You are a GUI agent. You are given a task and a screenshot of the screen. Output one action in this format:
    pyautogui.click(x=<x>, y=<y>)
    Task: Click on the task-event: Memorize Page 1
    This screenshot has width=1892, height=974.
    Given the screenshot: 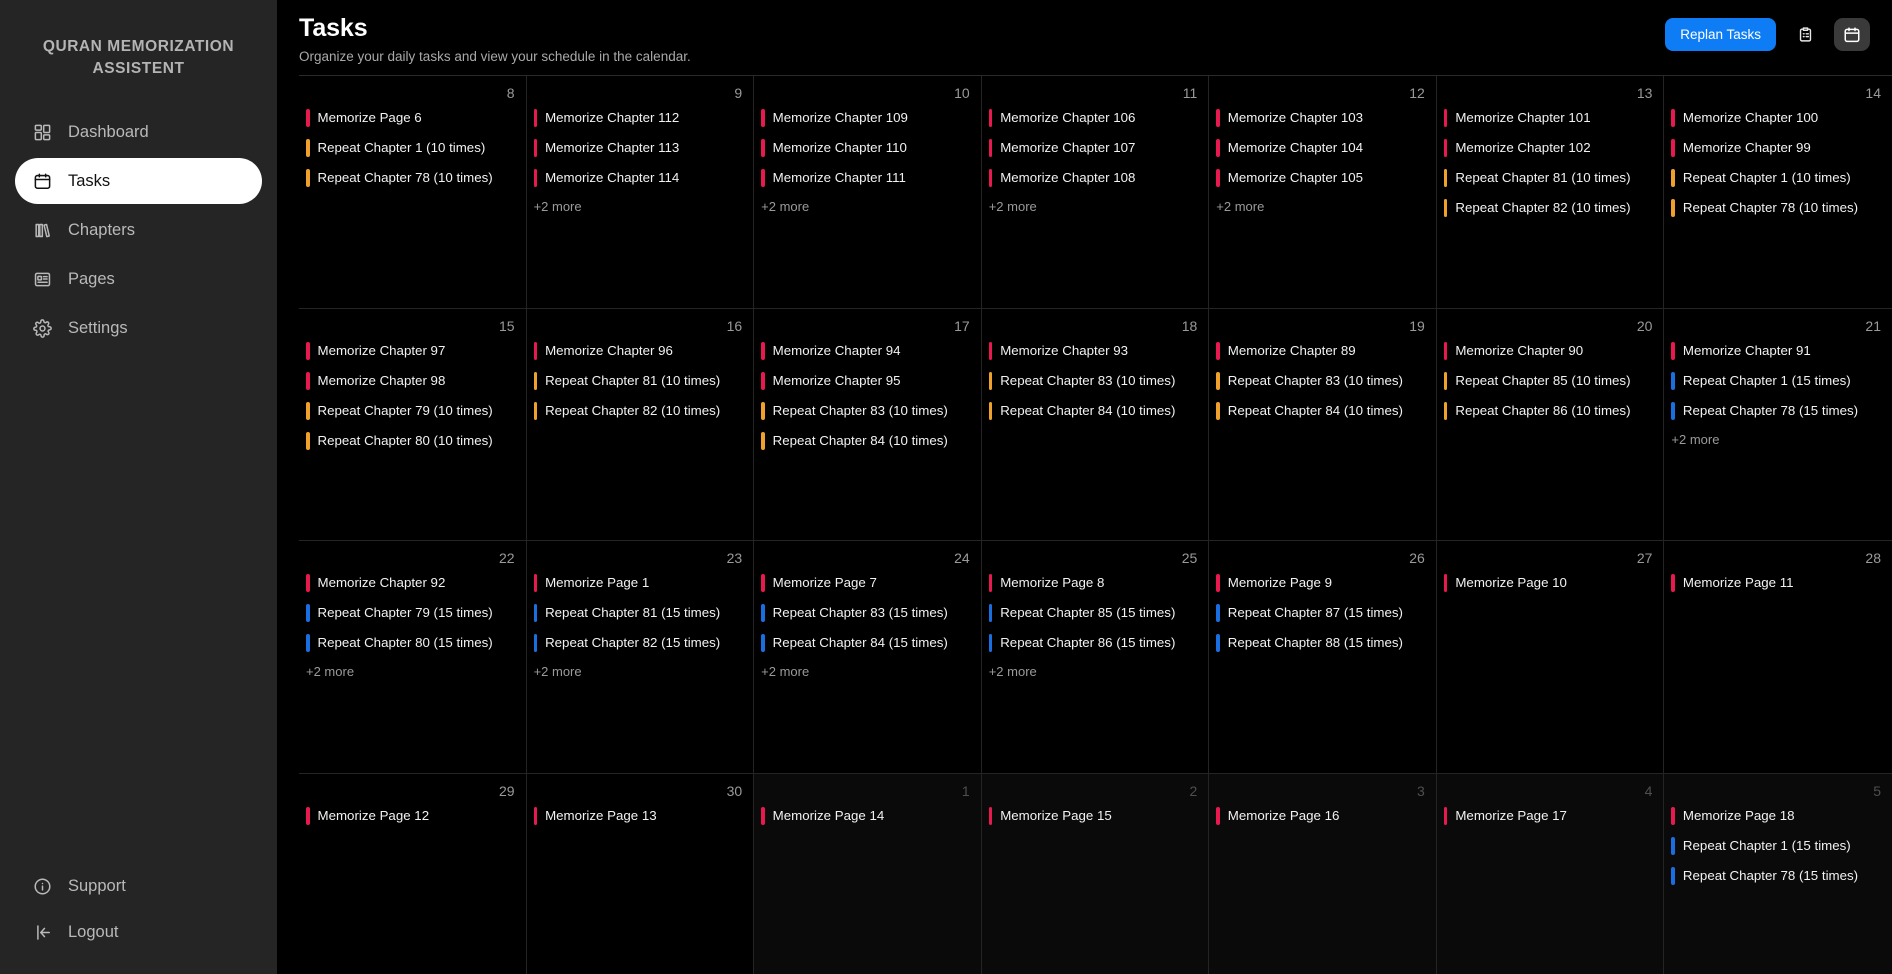 What is the action you would take?
    pyautogui.click(x=640, y=583)
    